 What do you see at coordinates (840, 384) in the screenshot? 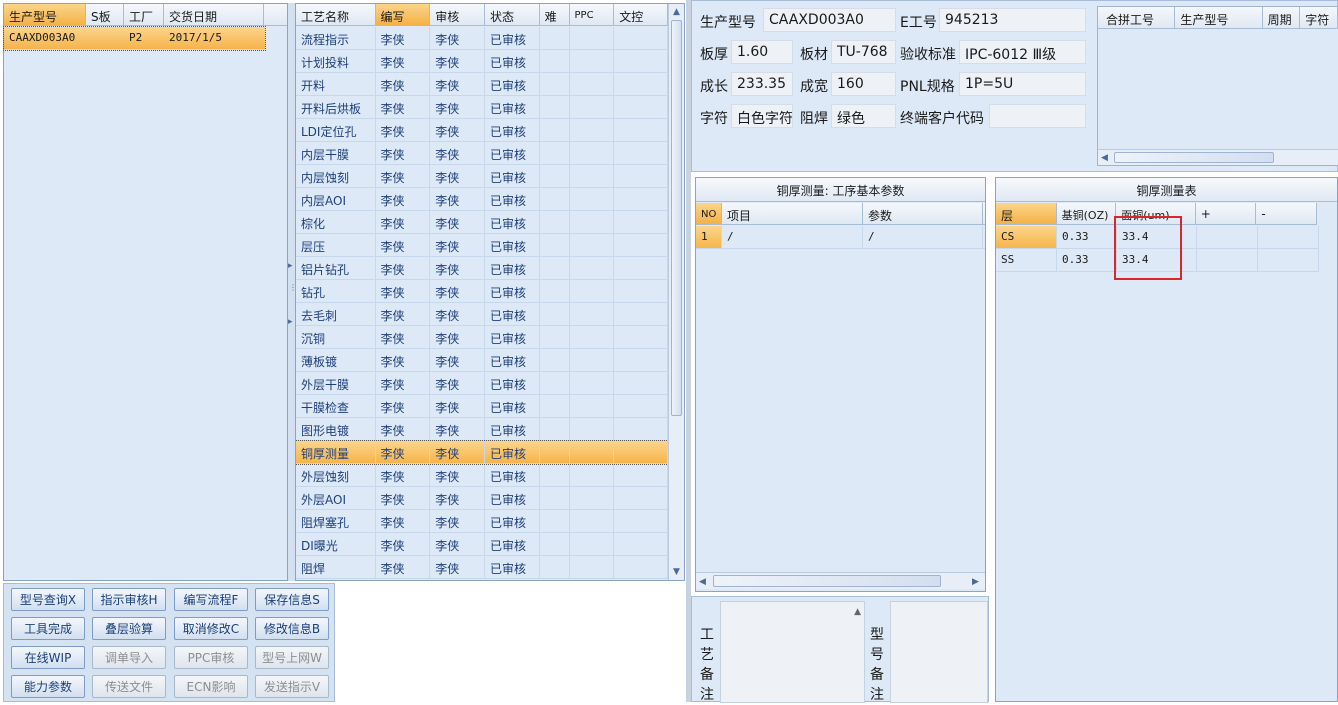
I see `param-panel: 铜厚测量: 工序基本参数 NO 项目 参数 1 / / ◀ ▶` at bounding box center [840, 384].